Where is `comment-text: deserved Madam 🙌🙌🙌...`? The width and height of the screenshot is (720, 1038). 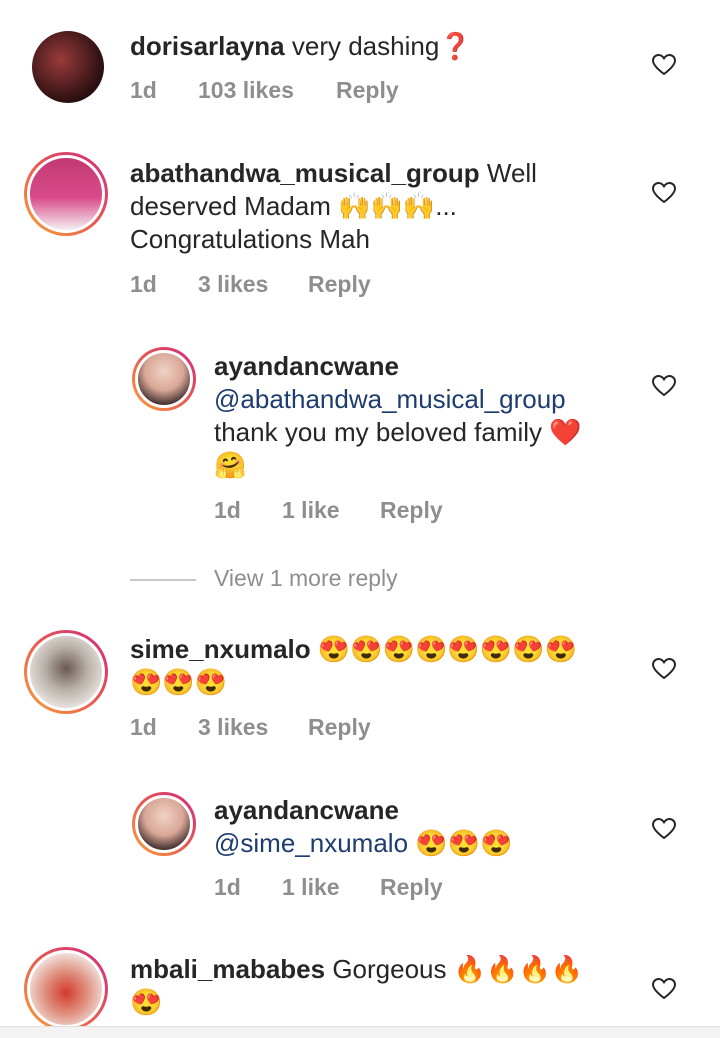 comment-text: deserved Madam 🙌🙌🙌... is located at coordinates (293, 206).